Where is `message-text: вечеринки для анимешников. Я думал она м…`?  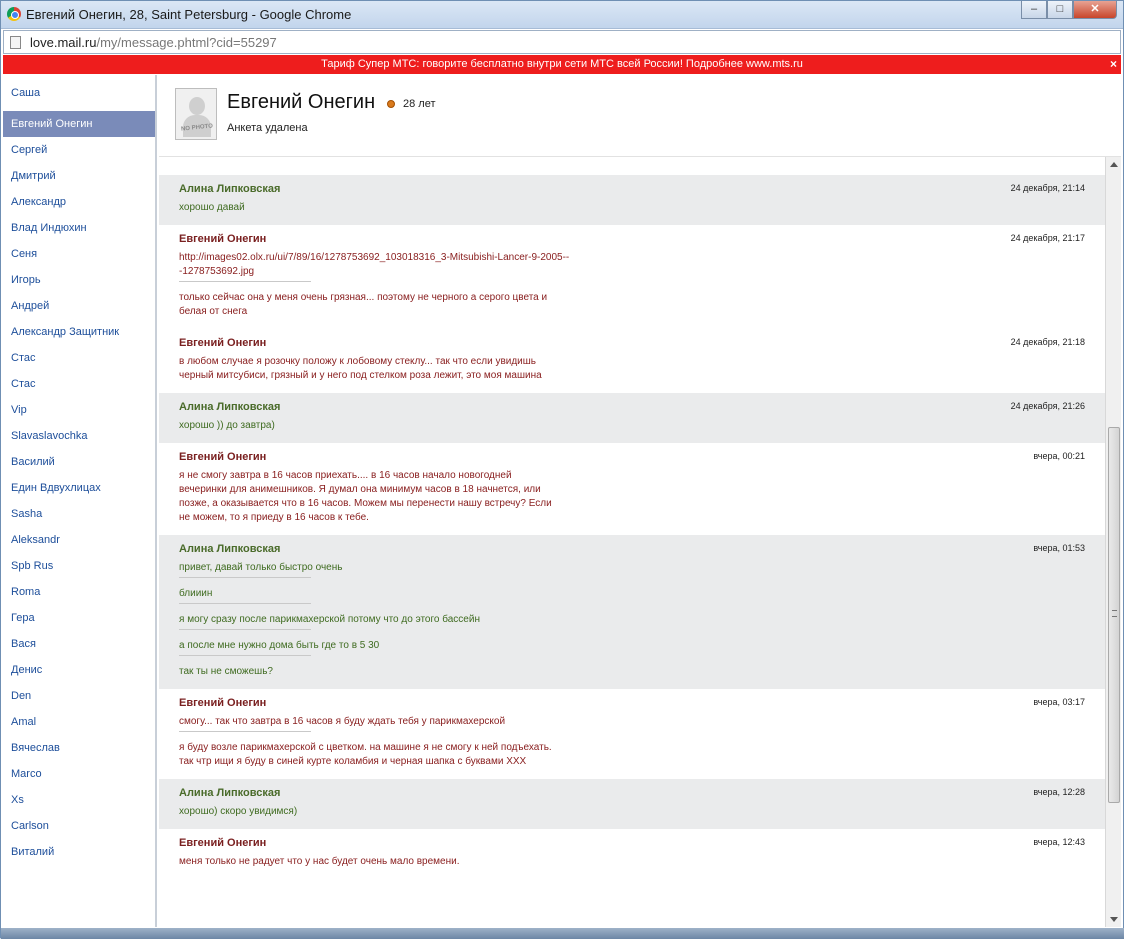
message-text: вечеринки для анимешников. Я думал она м… is located at coordinates (360, 489).